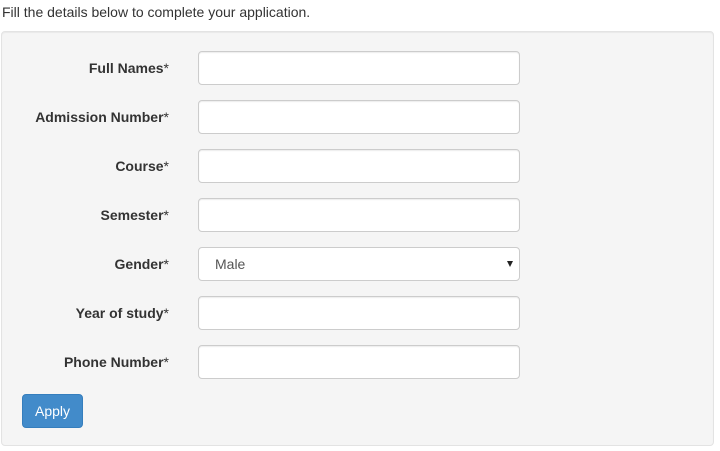 The image size is (720, 451). I want to click on phone-number-input, so click(359, 362).